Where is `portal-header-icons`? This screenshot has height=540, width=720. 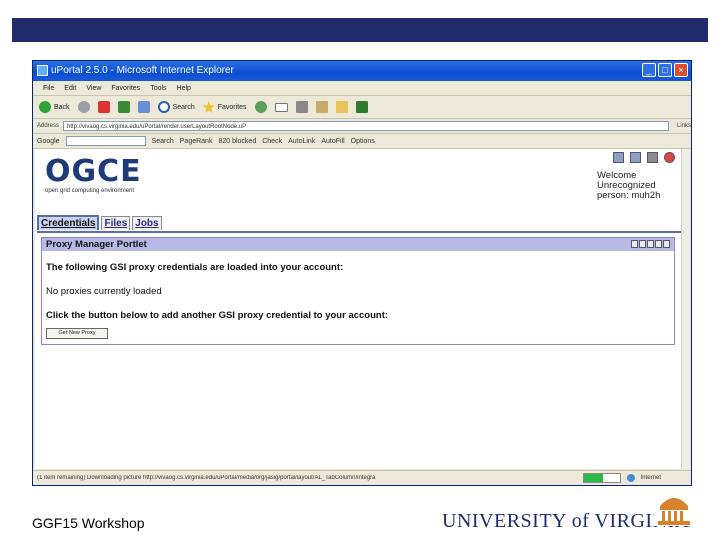
portal-header-icons is located at coordinates (644, 157).